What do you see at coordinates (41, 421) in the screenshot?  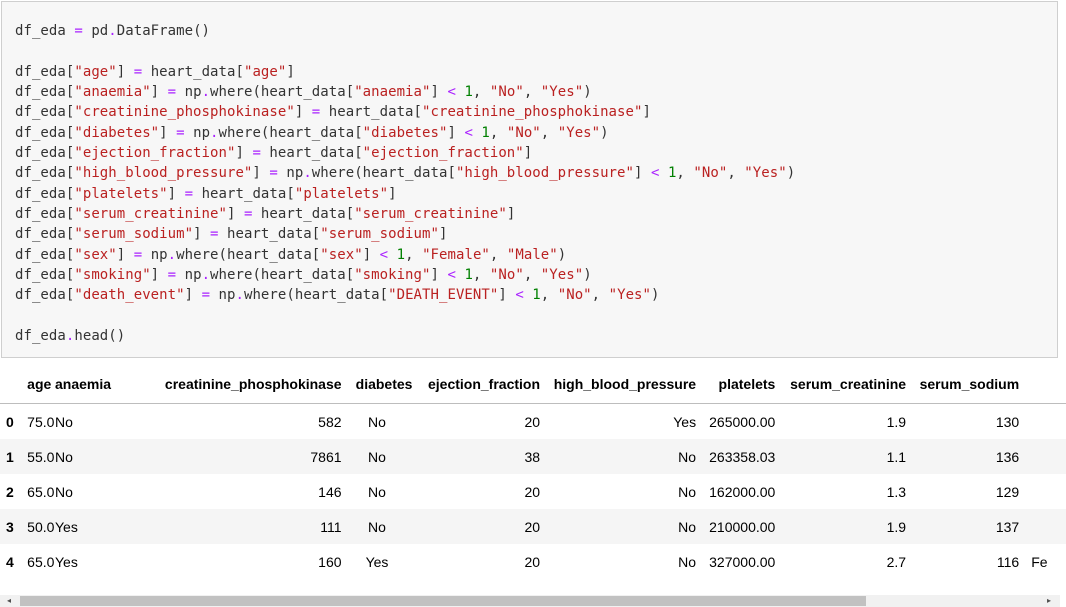 I see `cell-age: 75.0` at bounding box center [41, 421].